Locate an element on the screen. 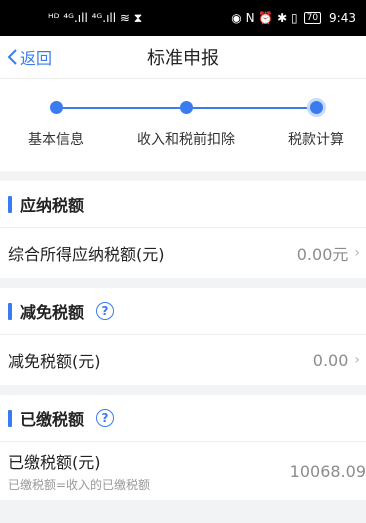 This screenshot has height=523, width=366. paid-tax-label: 已缴税额(元) is located at coordinates (54, 462).